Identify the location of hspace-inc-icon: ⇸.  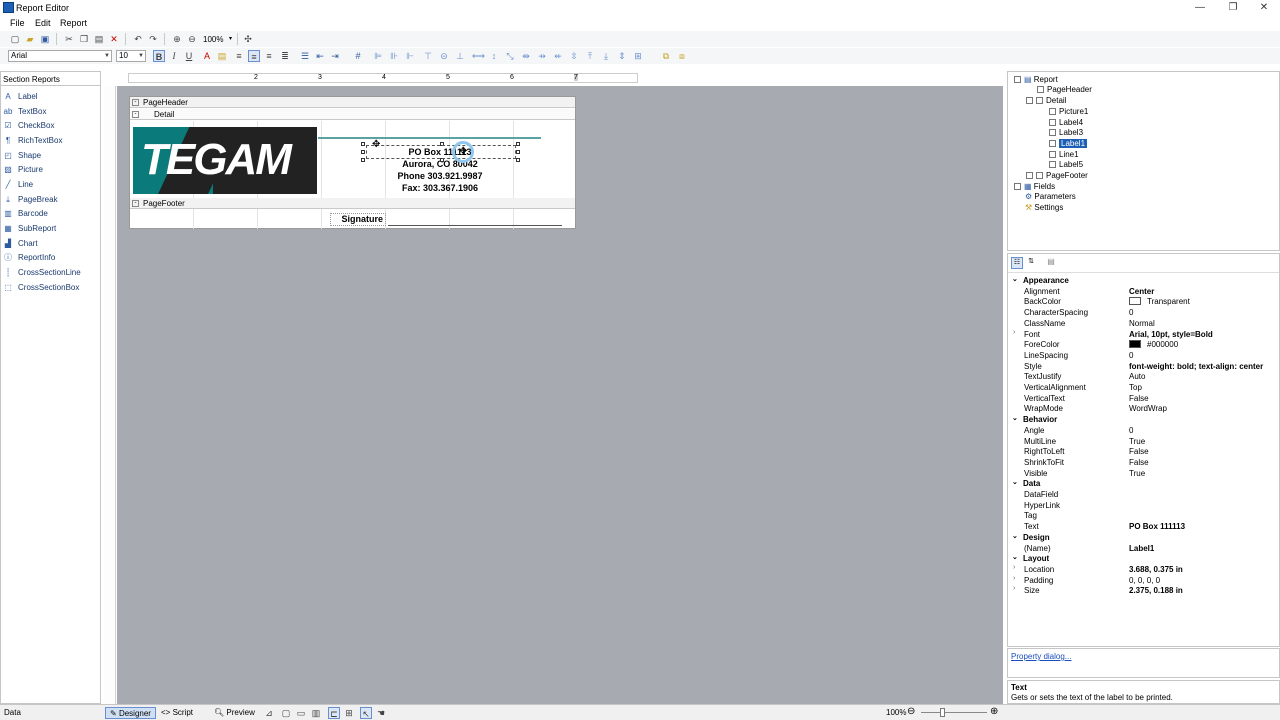
(542, 56).